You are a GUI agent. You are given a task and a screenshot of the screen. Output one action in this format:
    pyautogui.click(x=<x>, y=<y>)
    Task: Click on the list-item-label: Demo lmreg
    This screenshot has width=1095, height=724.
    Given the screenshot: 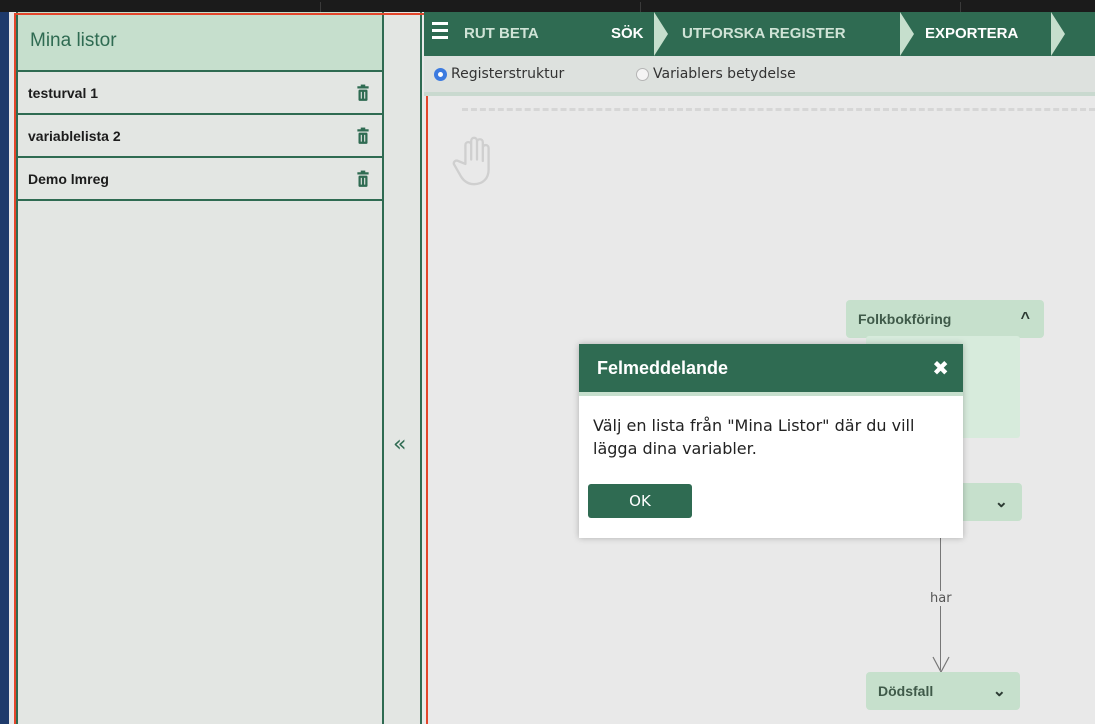 What is the action you would take?
    pyautogui.click(x=68, y=178)
    